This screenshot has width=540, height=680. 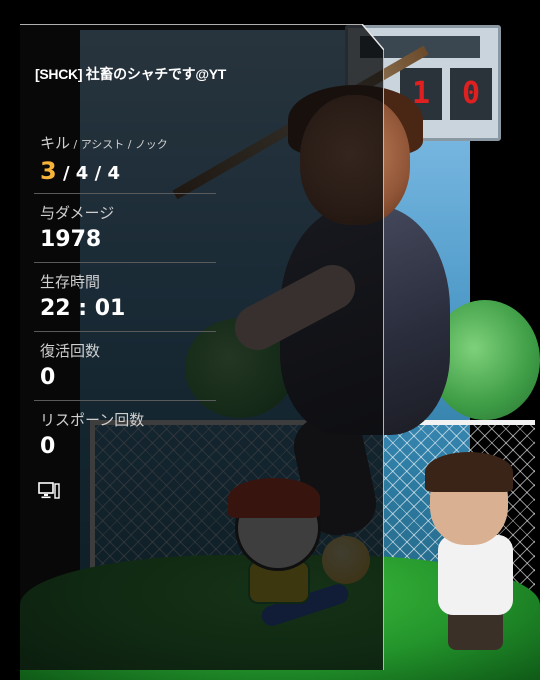 What do you see at coordinates (70, 351) in the screenshot?
I see `stat-revives-label: 復活回数` at bounding box center [70, 351].